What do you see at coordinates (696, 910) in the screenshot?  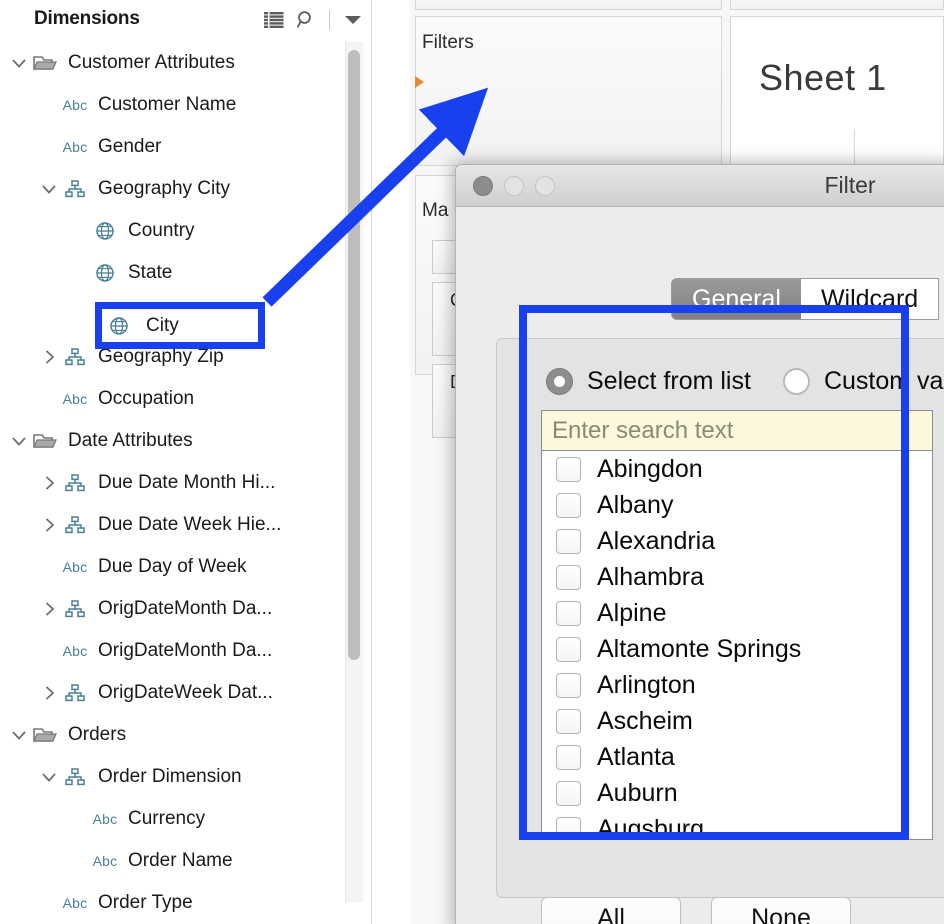 I see `dialog-button-row: All None` at bounding box center [696, 910].